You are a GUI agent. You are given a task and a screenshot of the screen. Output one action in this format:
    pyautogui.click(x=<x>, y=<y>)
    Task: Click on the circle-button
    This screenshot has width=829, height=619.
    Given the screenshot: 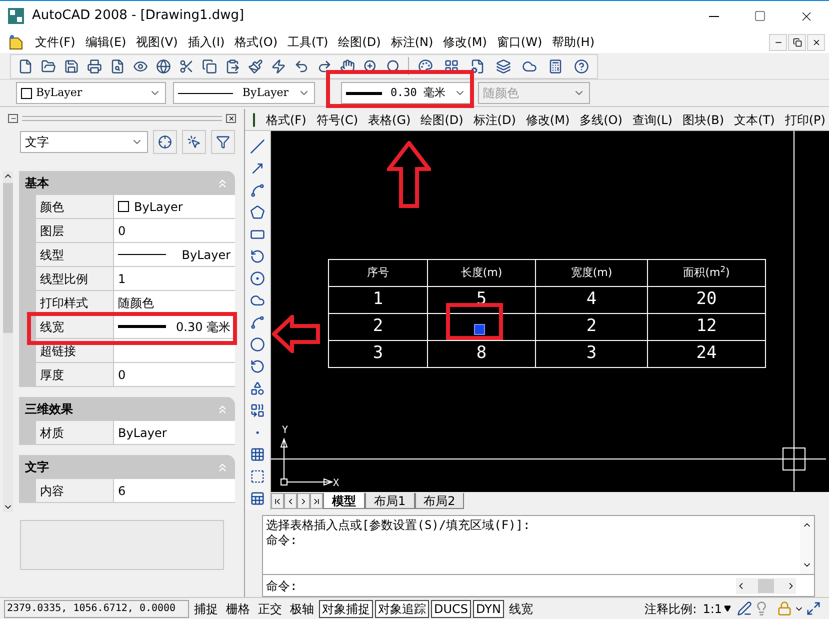 What is the action you would take?
    pyautogui.click(x=258, y=278)
    